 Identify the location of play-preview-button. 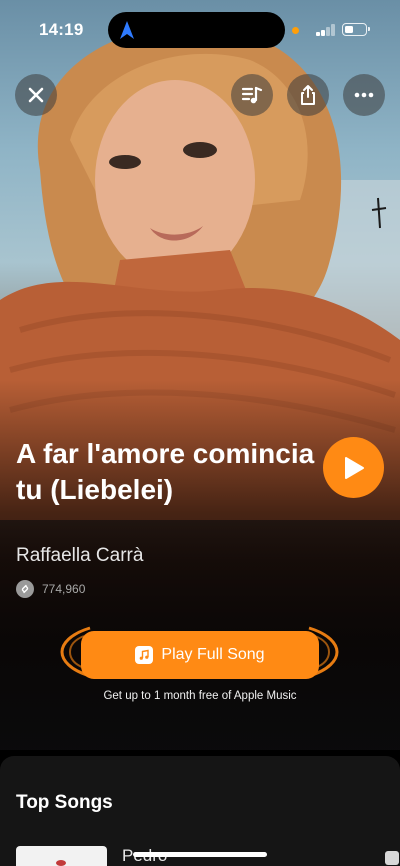
(353, 467).